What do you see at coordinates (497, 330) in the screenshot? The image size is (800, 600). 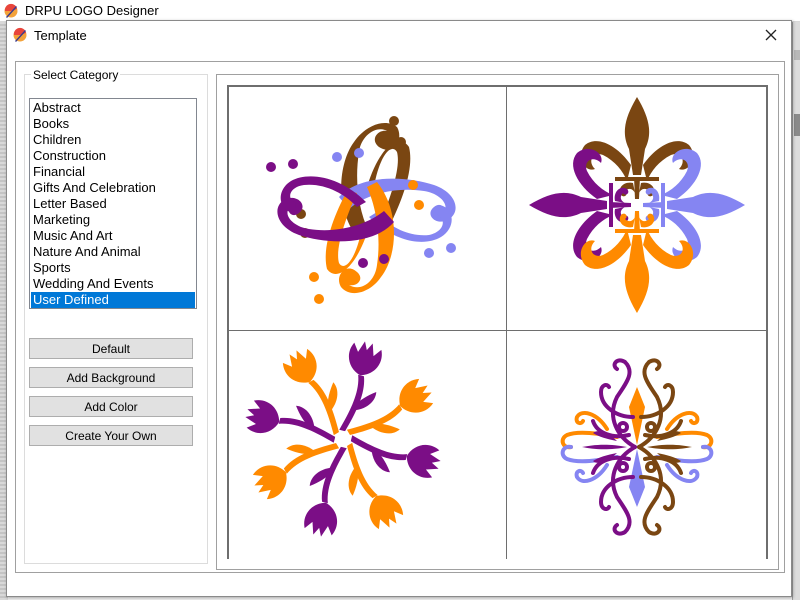 I see `grid-divider-horizontal` at bounding box center [497, 330].